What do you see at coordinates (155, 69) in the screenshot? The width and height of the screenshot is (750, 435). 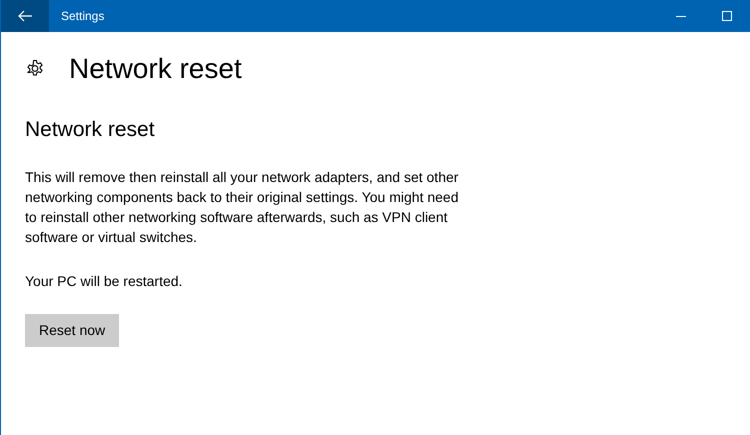 I see `page-title: Network reset` at bounding box center [155, 69].